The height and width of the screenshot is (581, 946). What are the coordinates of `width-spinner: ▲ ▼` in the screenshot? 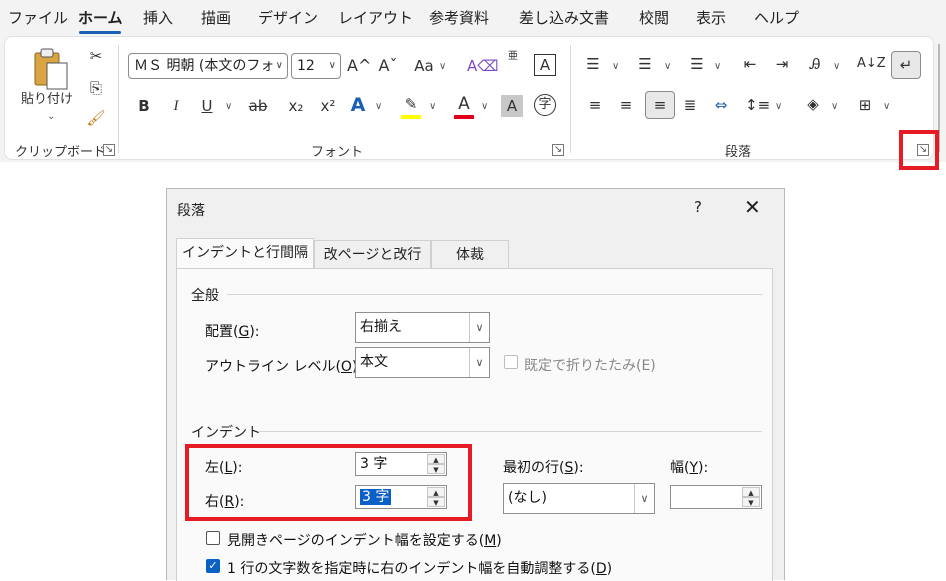 It's located at (716, 497).